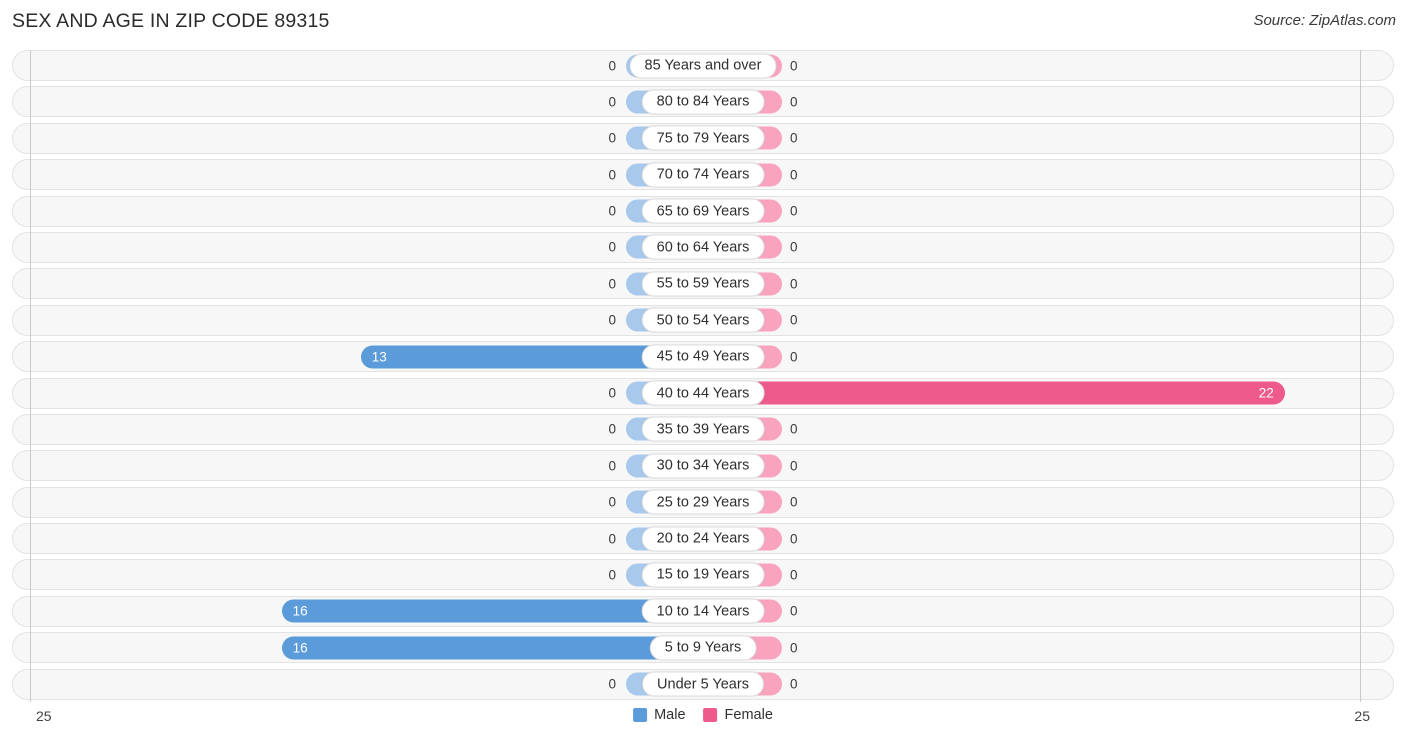 The image size is (1406, 740). I want to click on age-group-label: 75 to 79 Years, so click(703, 138).